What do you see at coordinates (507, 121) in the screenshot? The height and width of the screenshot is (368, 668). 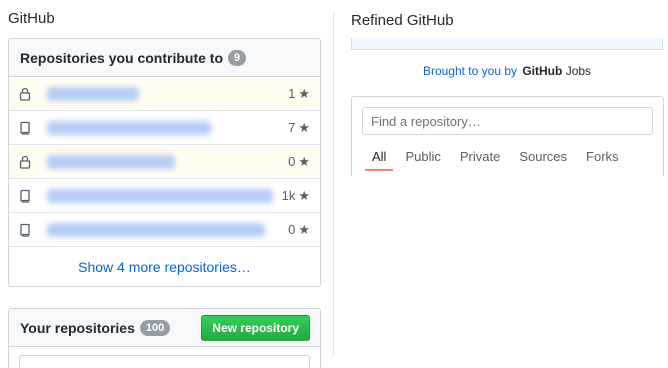 I see `find-repository-input` at bounding box center [507, 121].